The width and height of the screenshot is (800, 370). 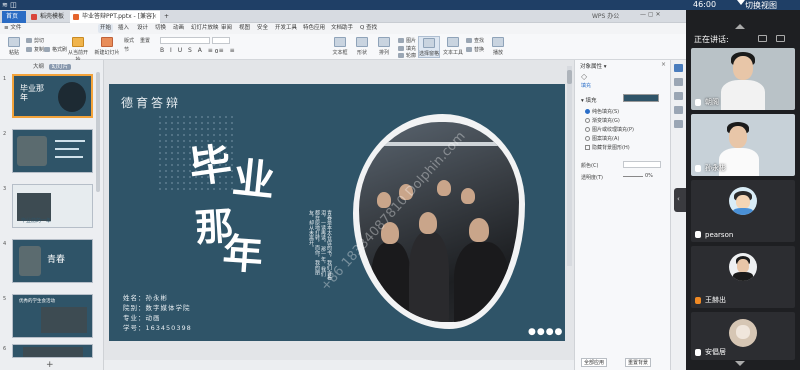 I want to click on student-id: 学号：163450398, so click(x=157, y=327).